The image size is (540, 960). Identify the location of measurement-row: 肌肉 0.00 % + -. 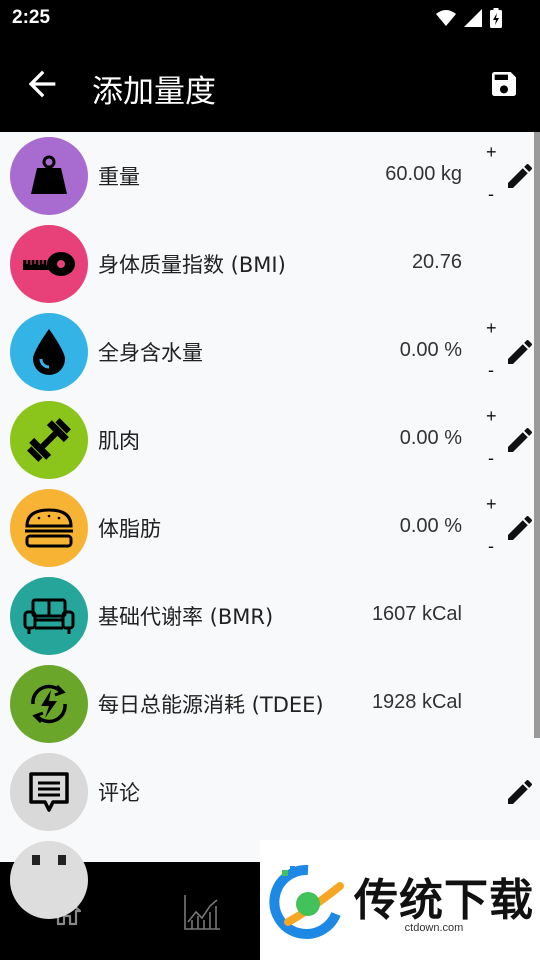
(267, 440).